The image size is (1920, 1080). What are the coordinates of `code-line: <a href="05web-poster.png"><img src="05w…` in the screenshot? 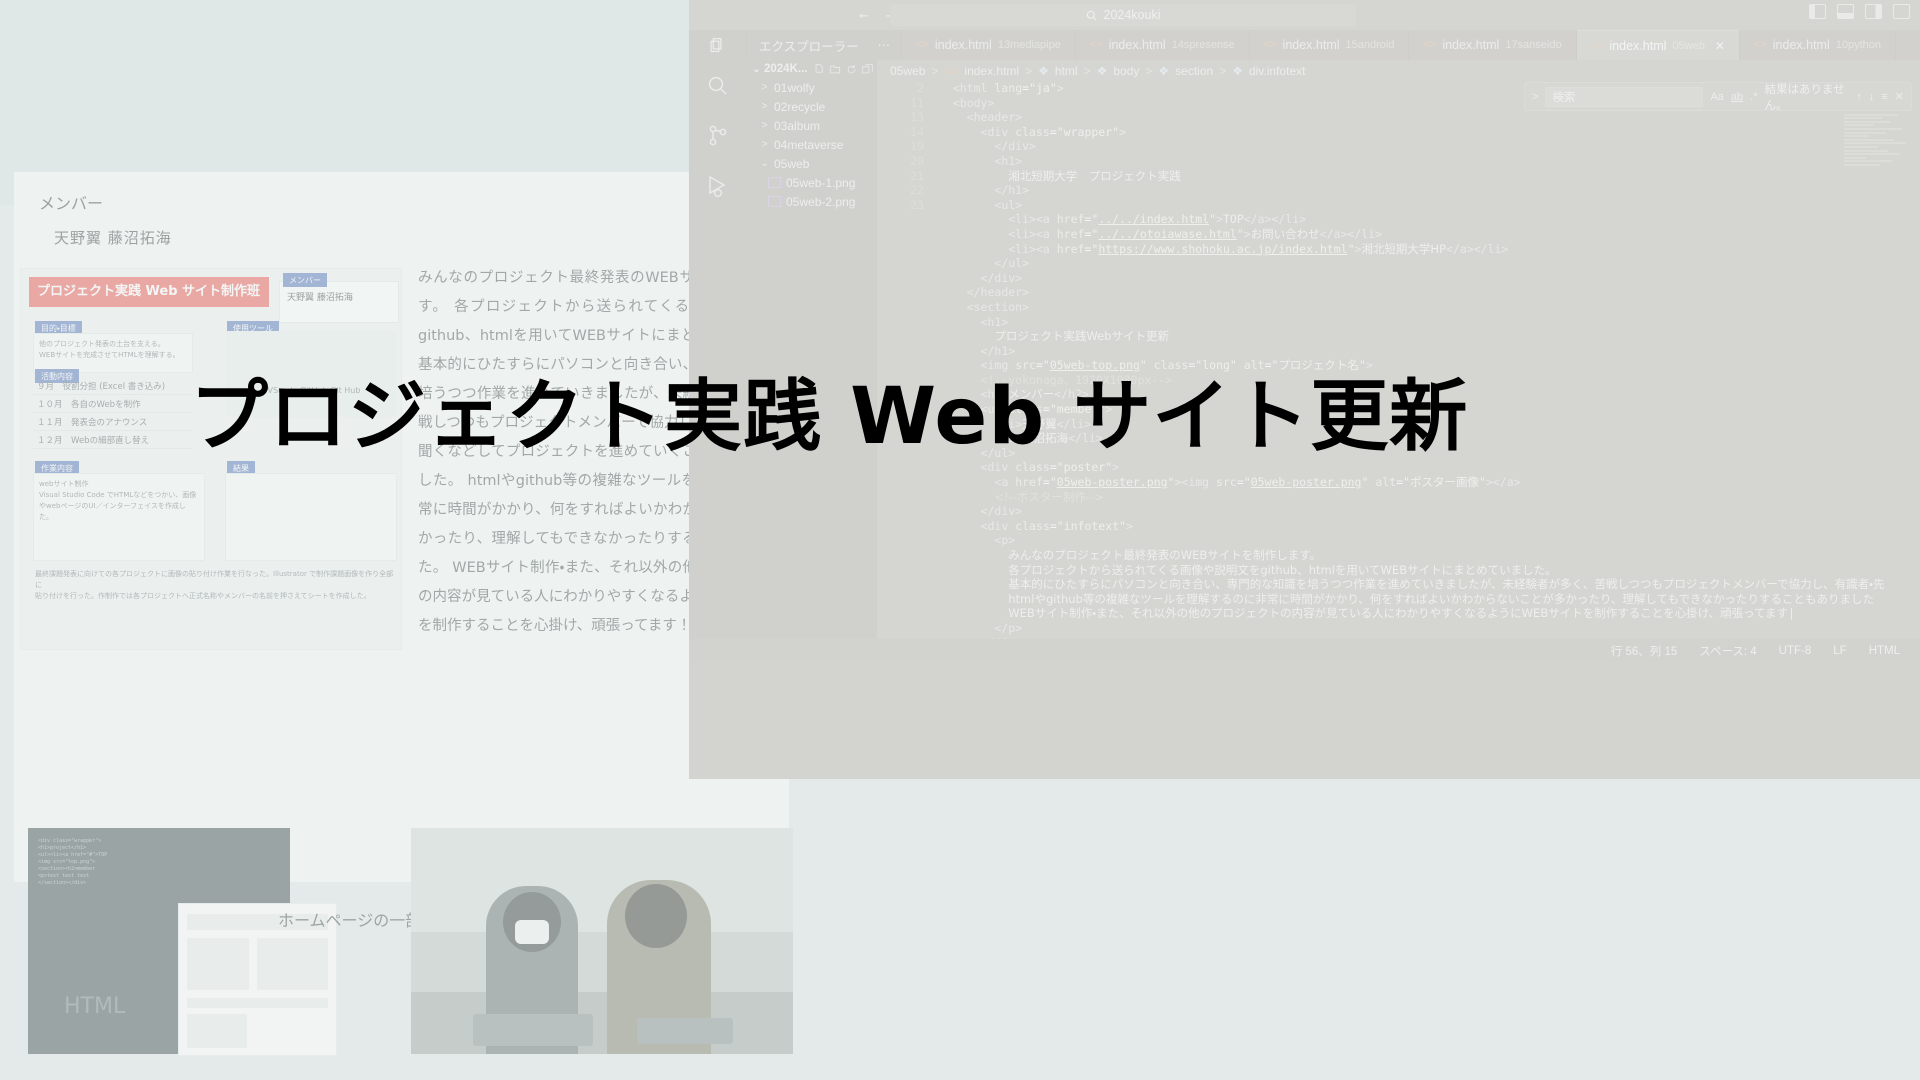 It's located at (1398, 482).